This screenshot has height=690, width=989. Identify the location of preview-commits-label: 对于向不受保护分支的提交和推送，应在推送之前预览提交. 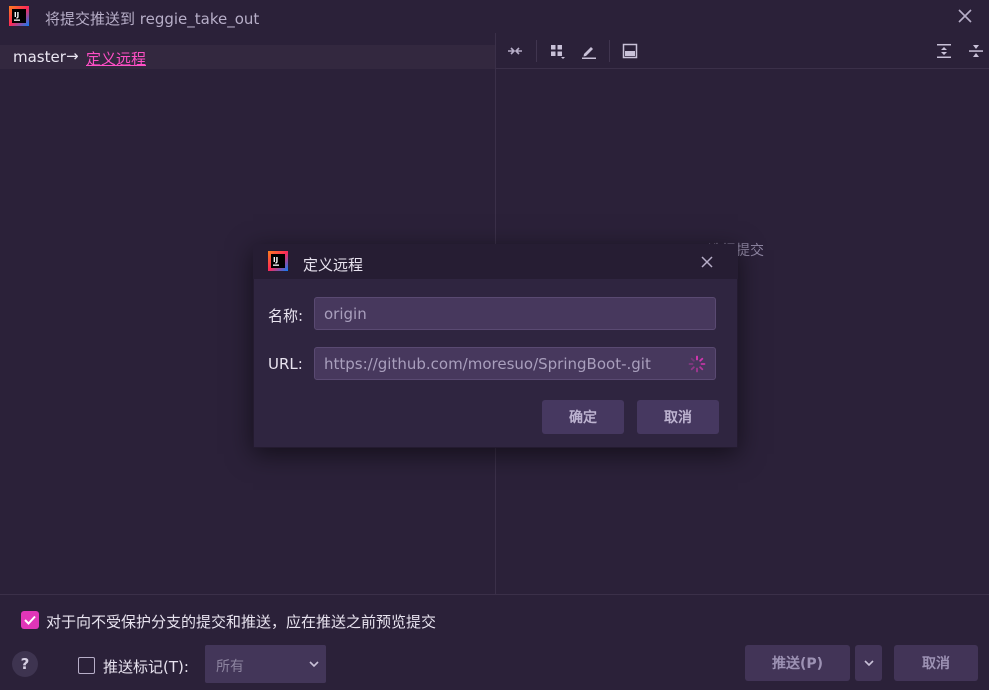
(241, 622).